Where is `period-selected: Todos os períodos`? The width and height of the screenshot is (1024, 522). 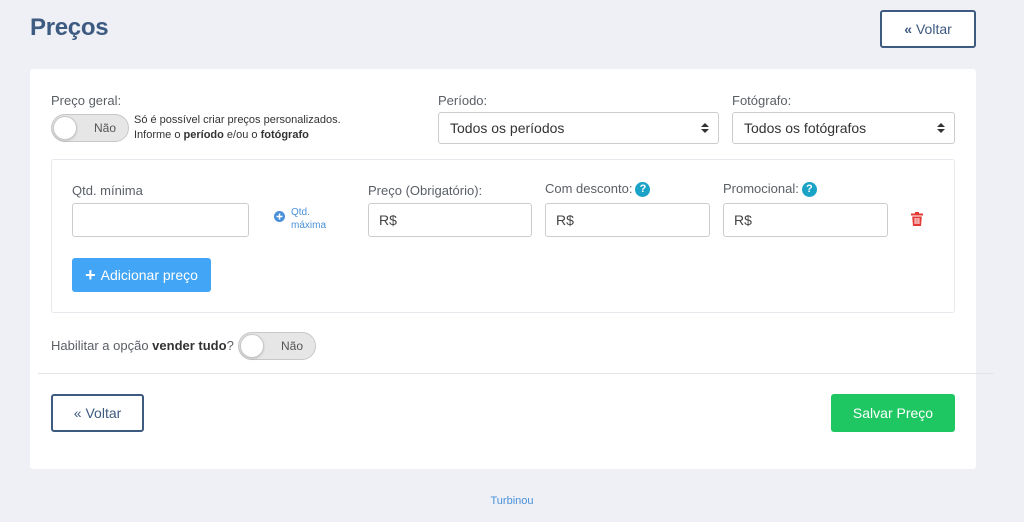
period-selected: Todos os períodos is located at coordinates (507, 128).